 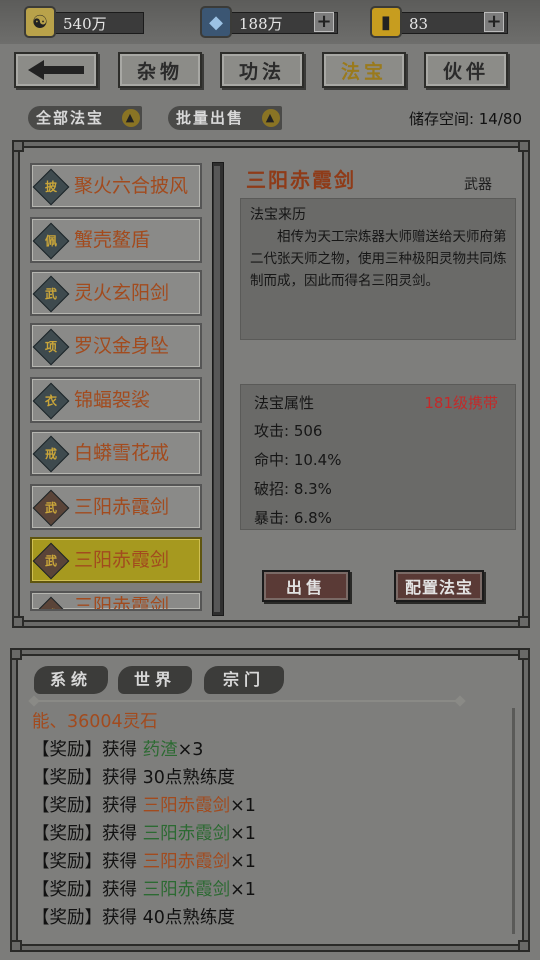 I want to click on treasure-list-item: 衣 锦蝠袈裟, so click(x=116, y=400).